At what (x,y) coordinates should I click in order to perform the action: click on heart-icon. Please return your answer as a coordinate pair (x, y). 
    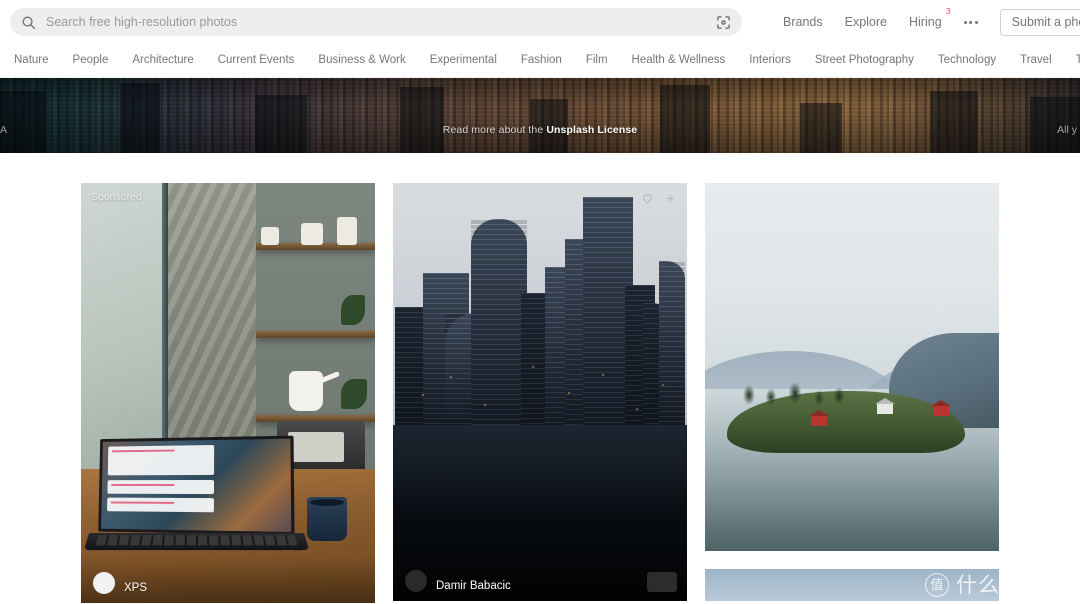
    Looking at the image, I should click on (647, 201).